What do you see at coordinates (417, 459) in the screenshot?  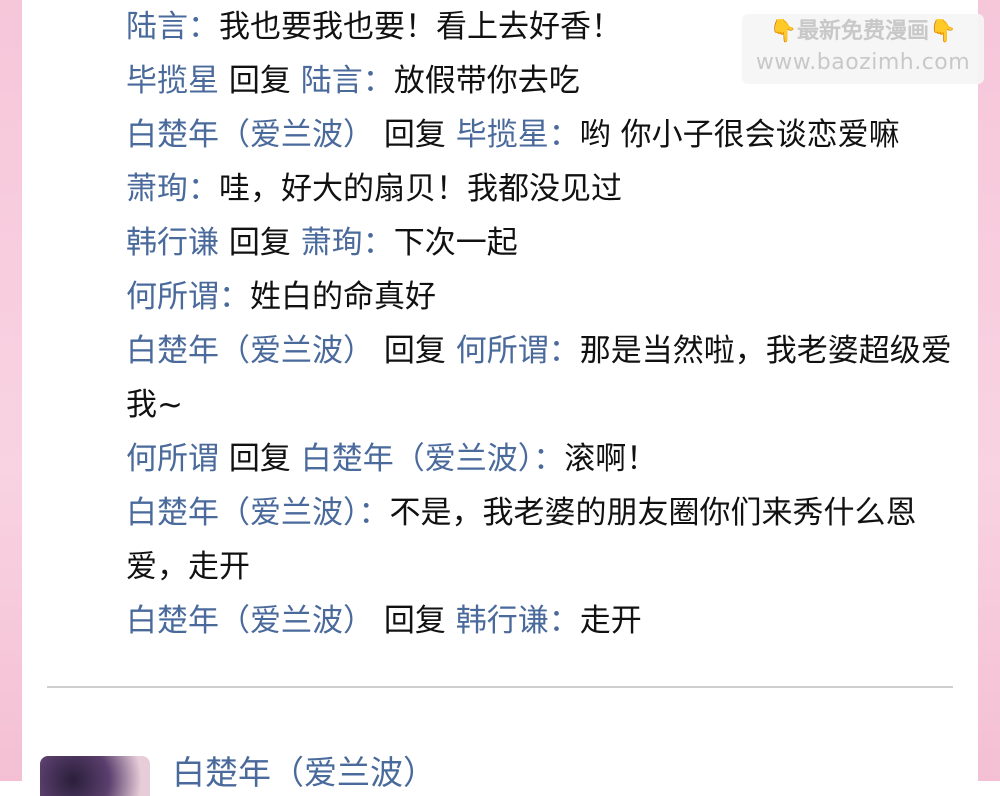 I see `reply-target: 白楚年（爱兰波）` at bounding box center [417, 459].